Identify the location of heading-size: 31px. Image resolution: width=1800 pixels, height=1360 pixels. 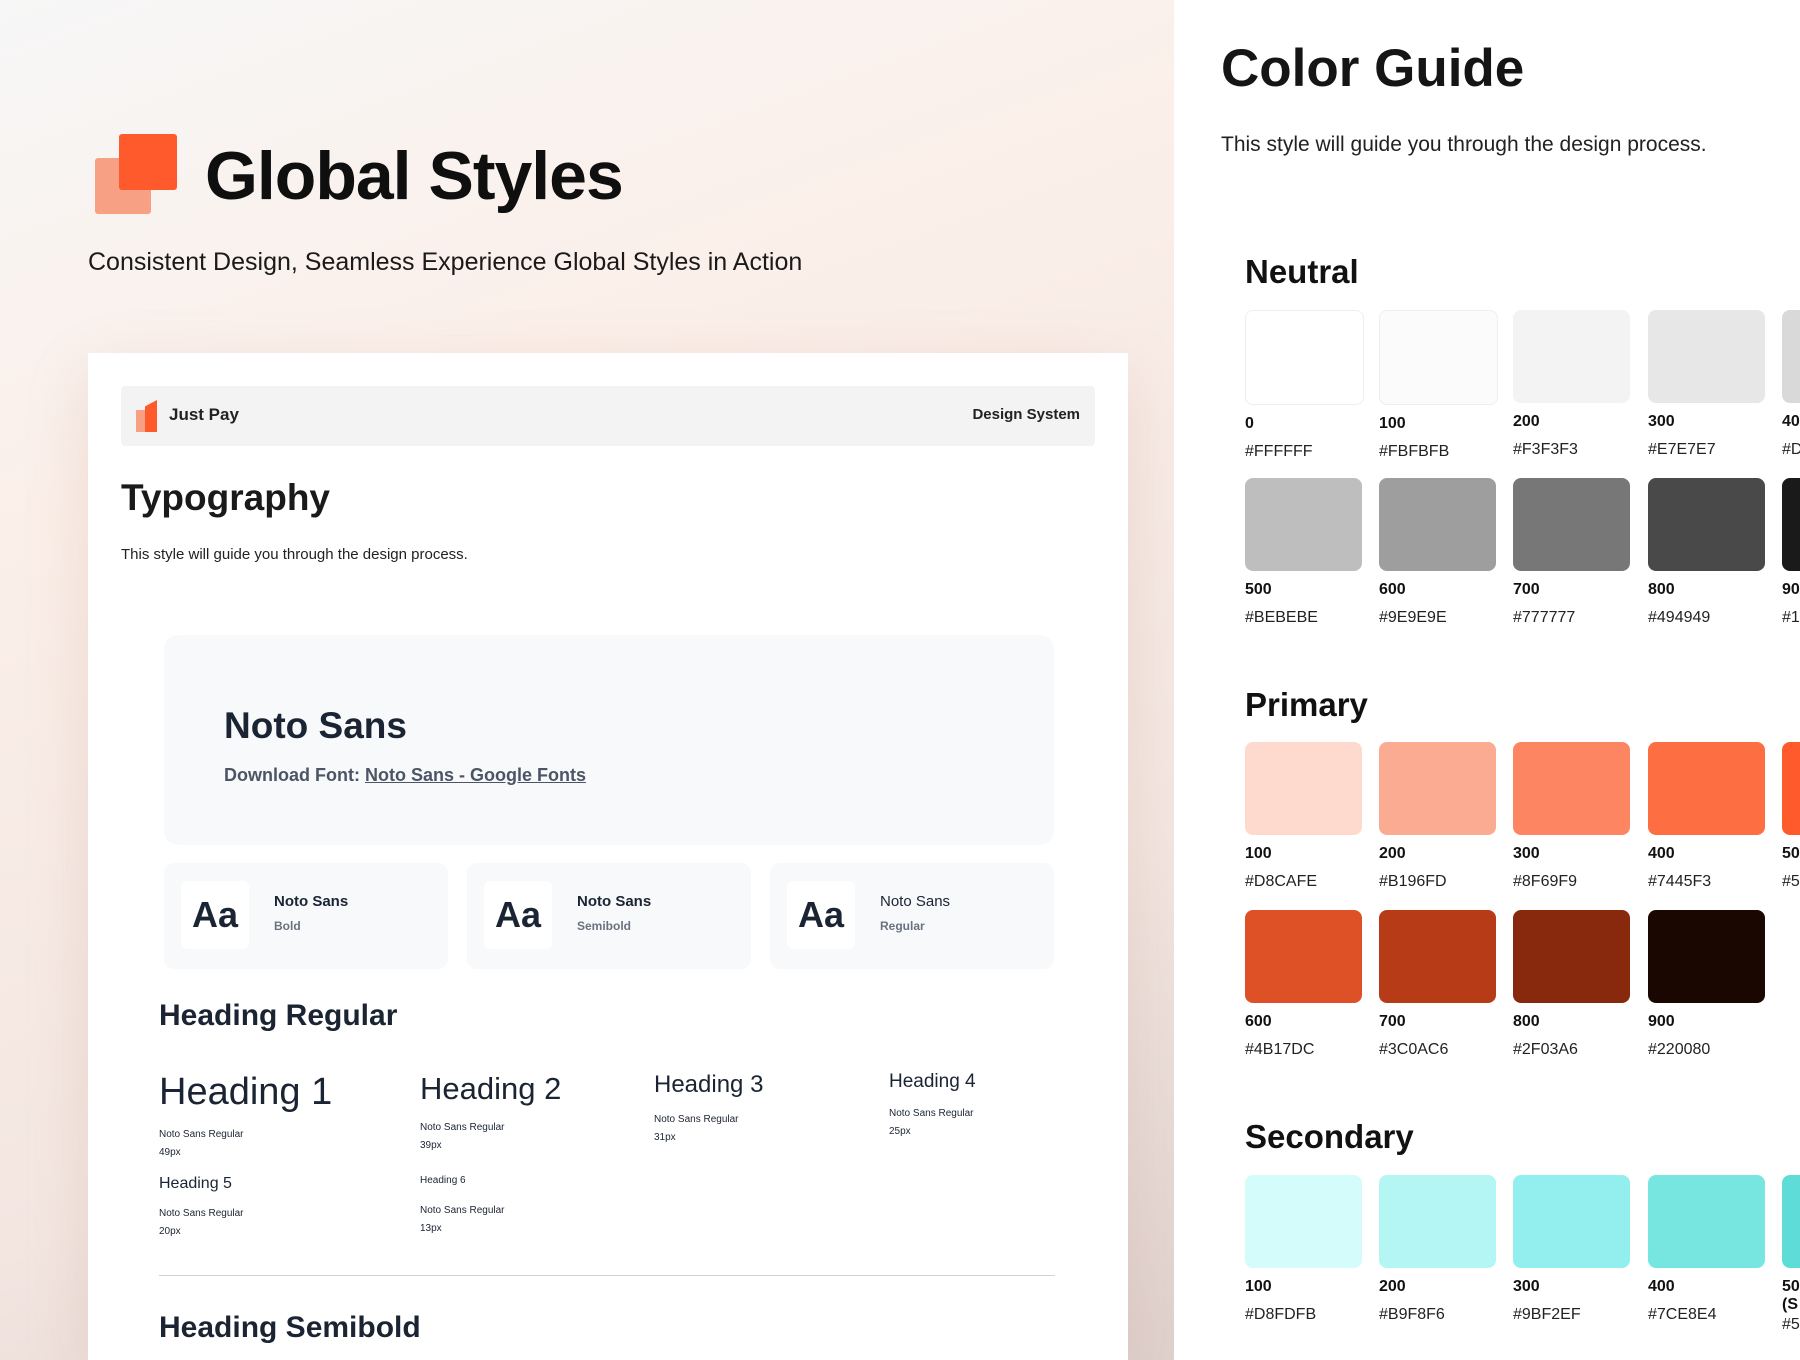
(665, 1137).